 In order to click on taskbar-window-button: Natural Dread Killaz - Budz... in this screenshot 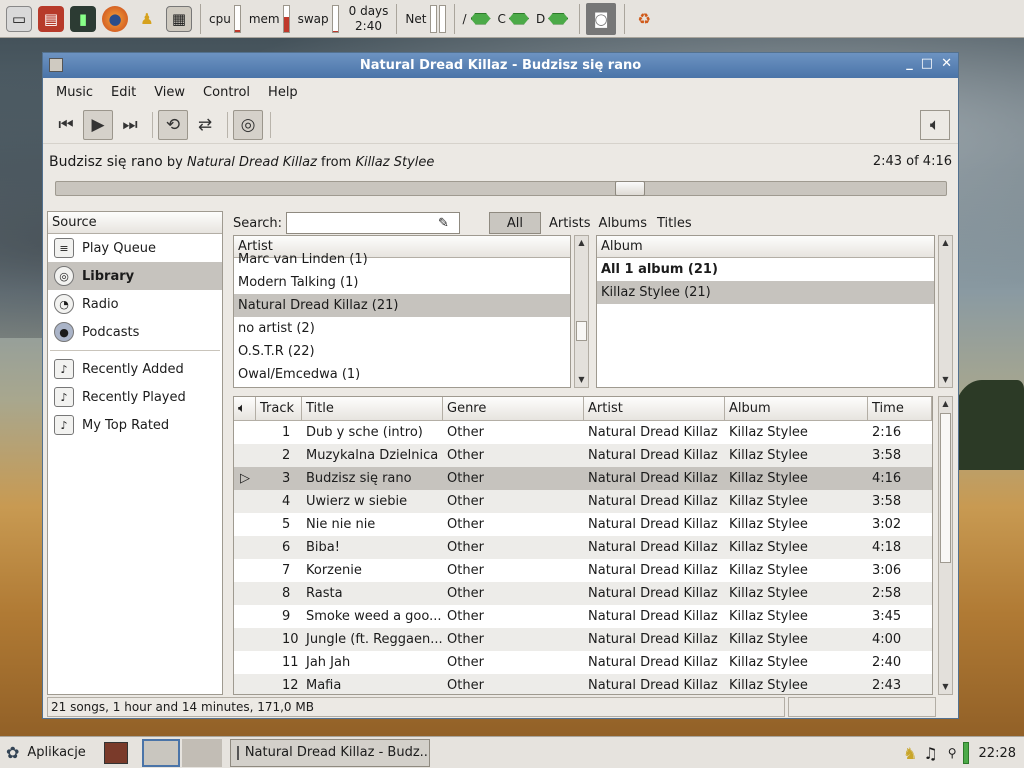, I will do `click(329, 752)`.